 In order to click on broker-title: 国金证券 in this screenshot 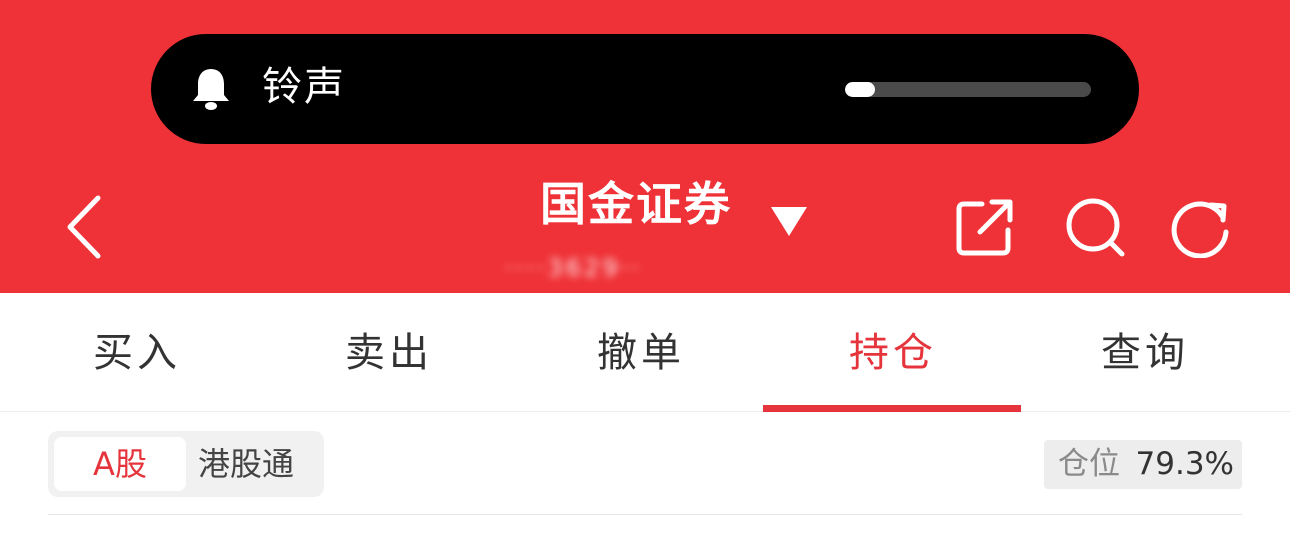, I will do `click(636, 204)`.